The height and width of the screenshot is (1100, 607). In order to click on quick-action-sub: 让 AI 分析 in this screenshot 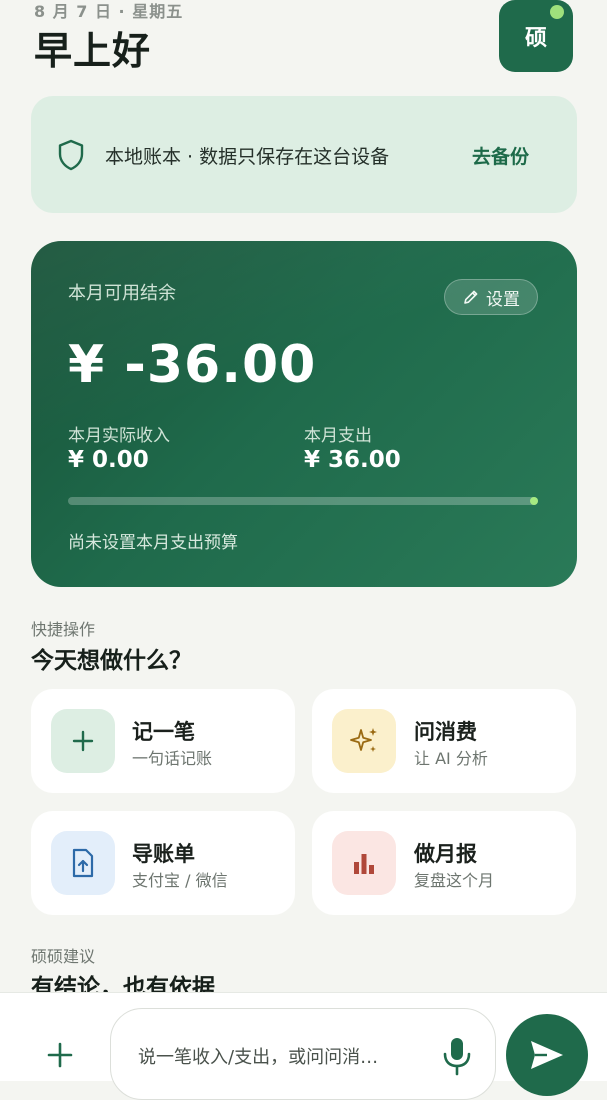, I will do `click(451, 758)`.